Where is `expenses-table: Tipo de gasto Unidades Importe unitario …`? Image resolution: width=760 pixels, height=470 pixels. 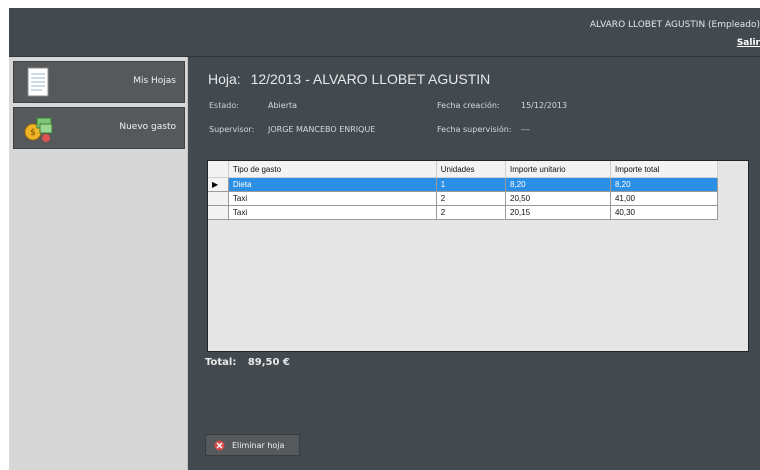
expenses-table: Tipo de gasto Unidades Importe unitario … is located at coordinates (463, 190).